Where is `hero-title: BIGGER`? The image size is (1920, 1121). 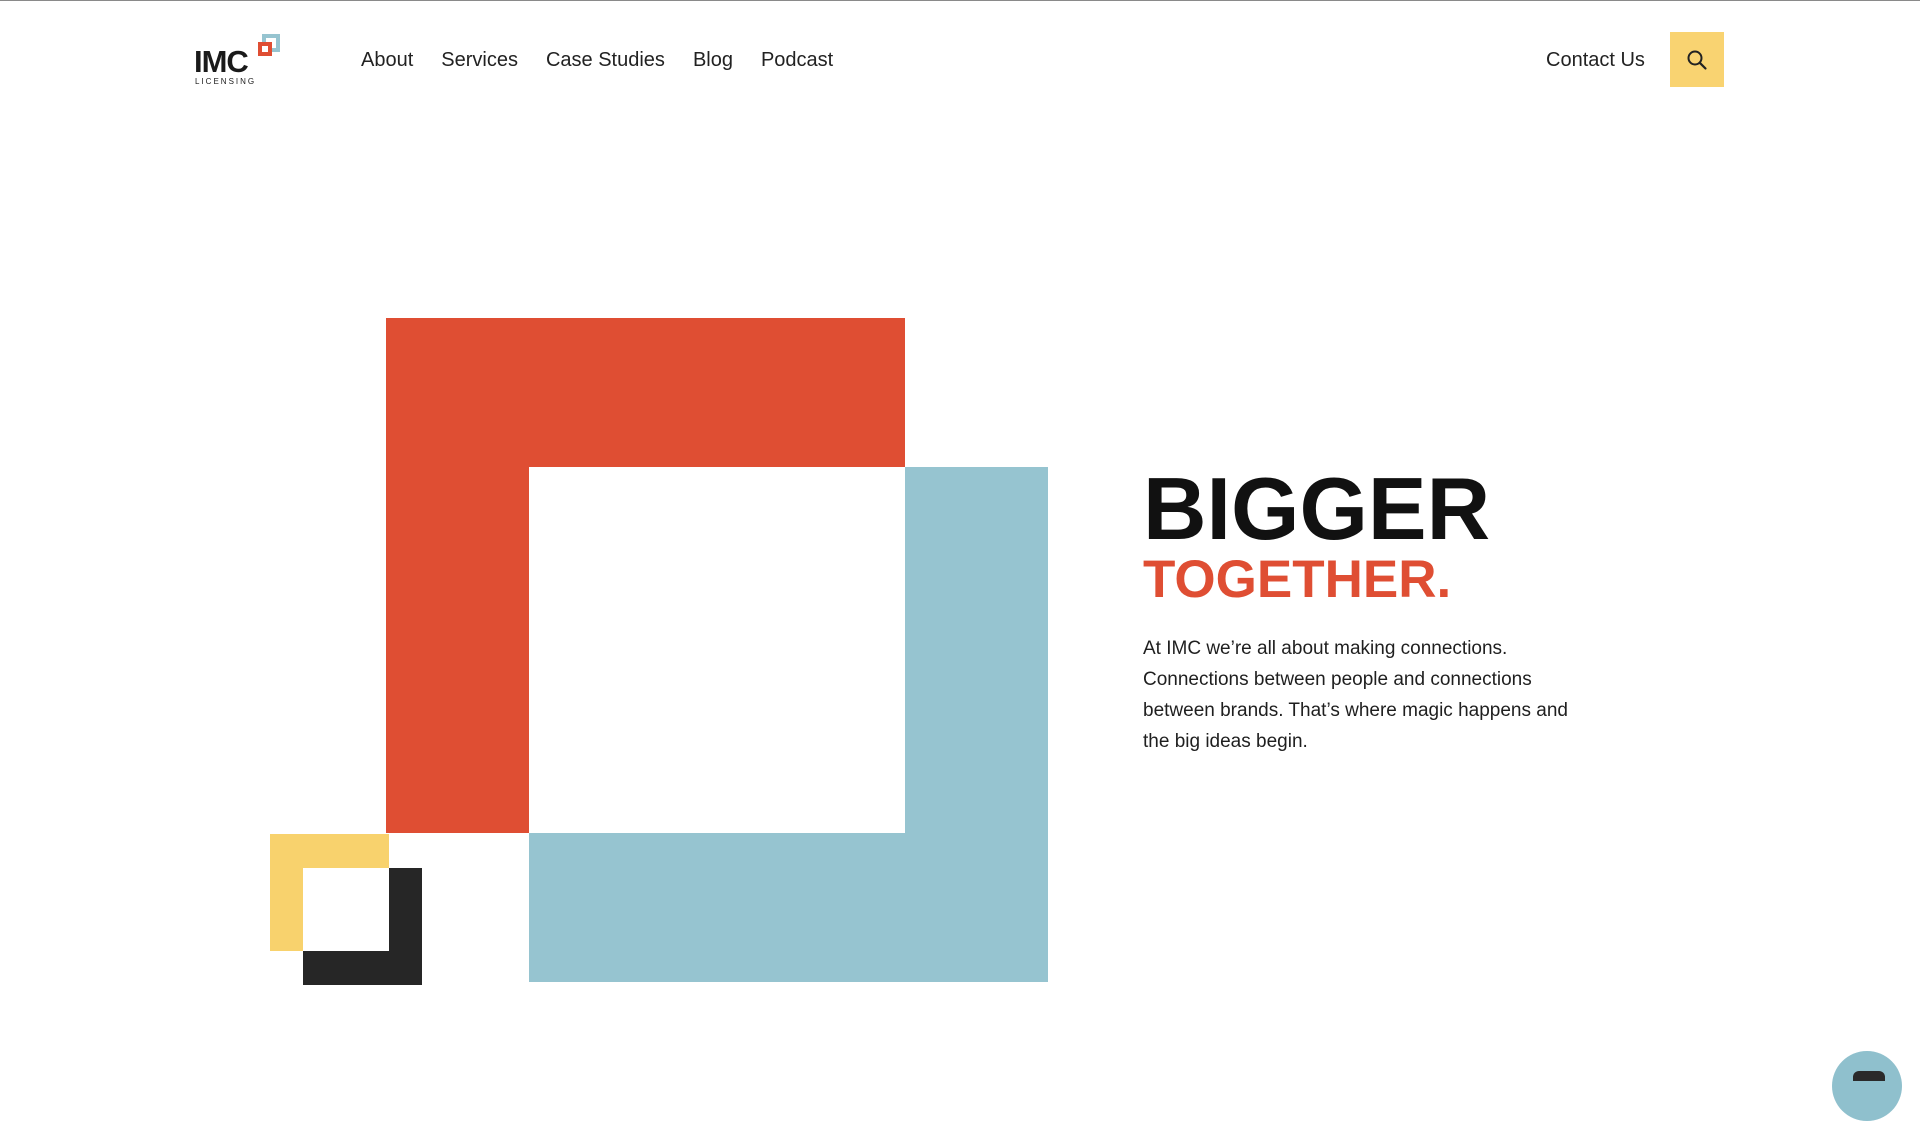
hero-title: BIGGER is located at coordinates (1317, 508).